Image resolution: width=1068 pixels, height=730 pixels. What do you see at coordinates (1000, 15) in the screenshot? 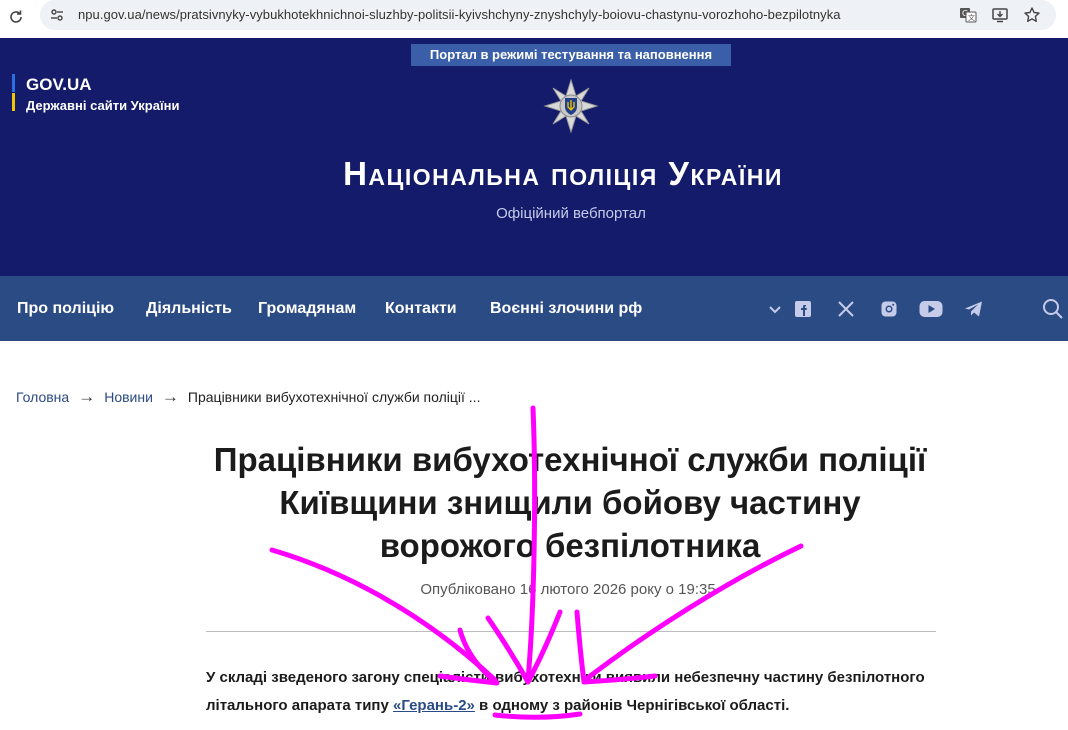
I see `install-icon` at bounding box center [1000, 15].